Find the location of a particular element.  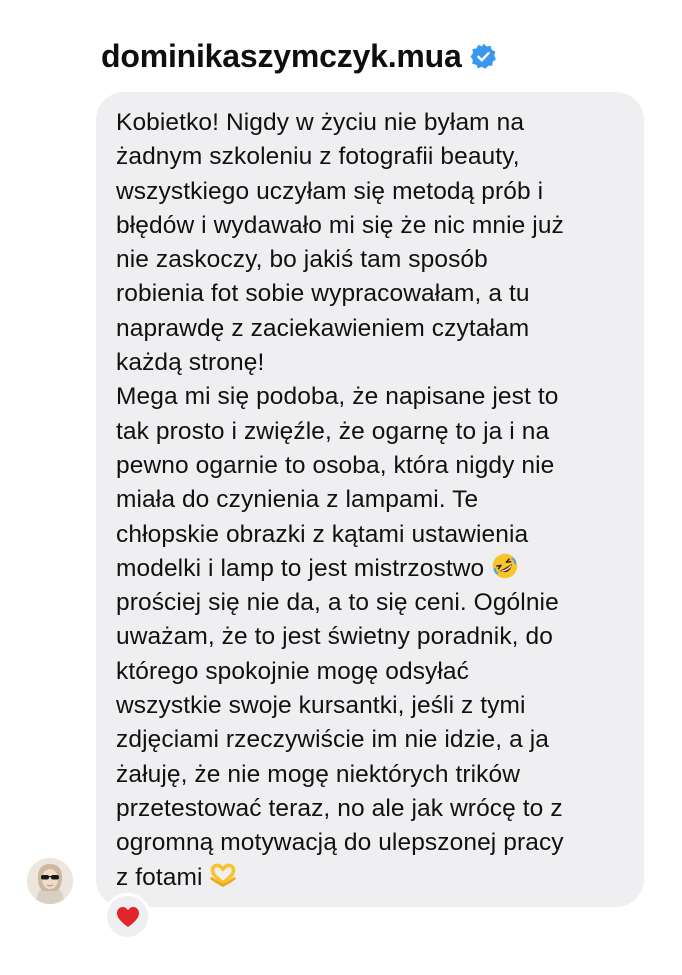

red-heart-icon is located at coordinates (127, 916).